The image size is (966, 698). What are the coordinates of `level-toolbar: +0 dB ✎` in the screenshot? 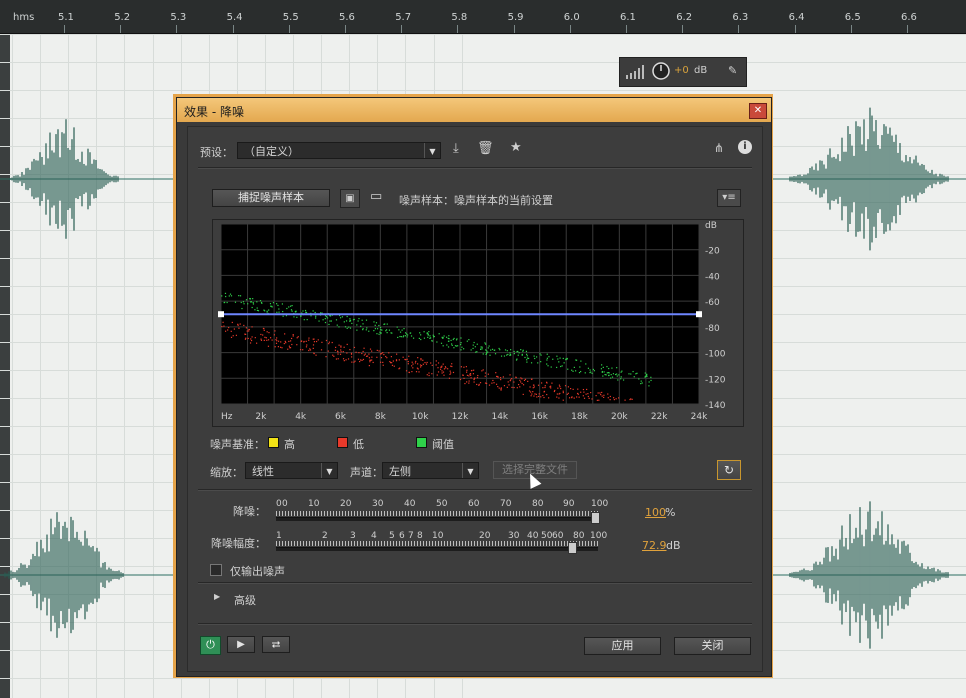 It's located at (683, 72).